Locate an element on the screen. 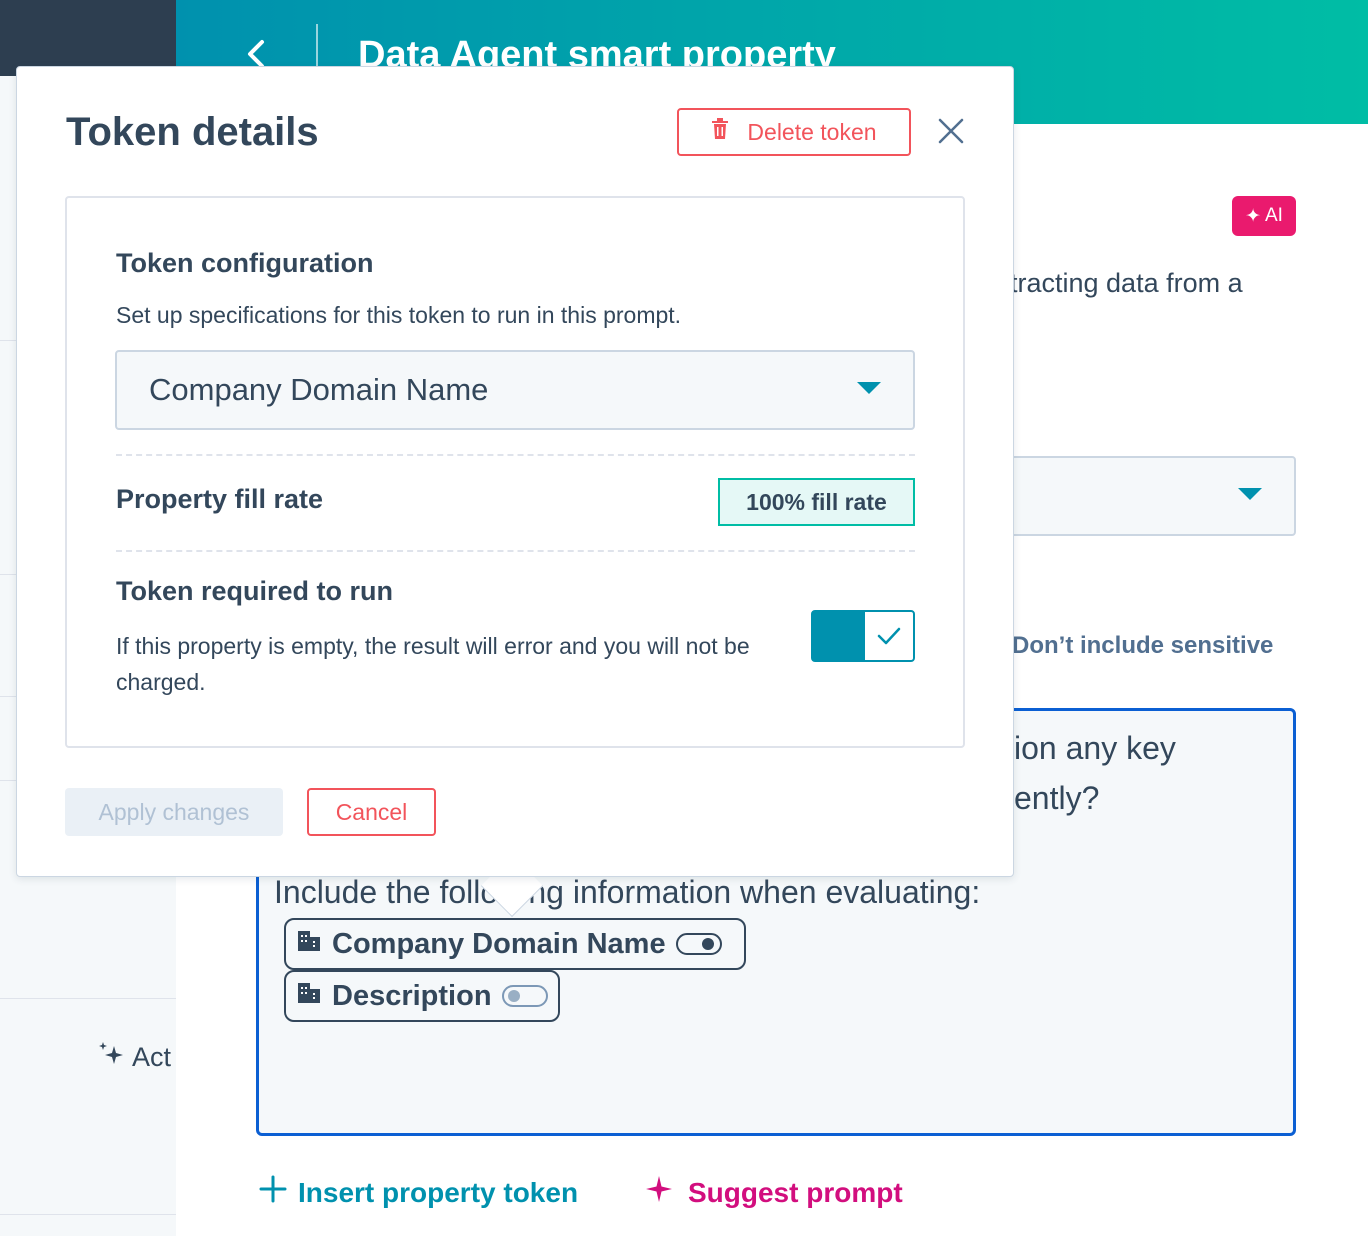  fill-rate-badge: 100% fill rate is located at coordinates (816, 502).